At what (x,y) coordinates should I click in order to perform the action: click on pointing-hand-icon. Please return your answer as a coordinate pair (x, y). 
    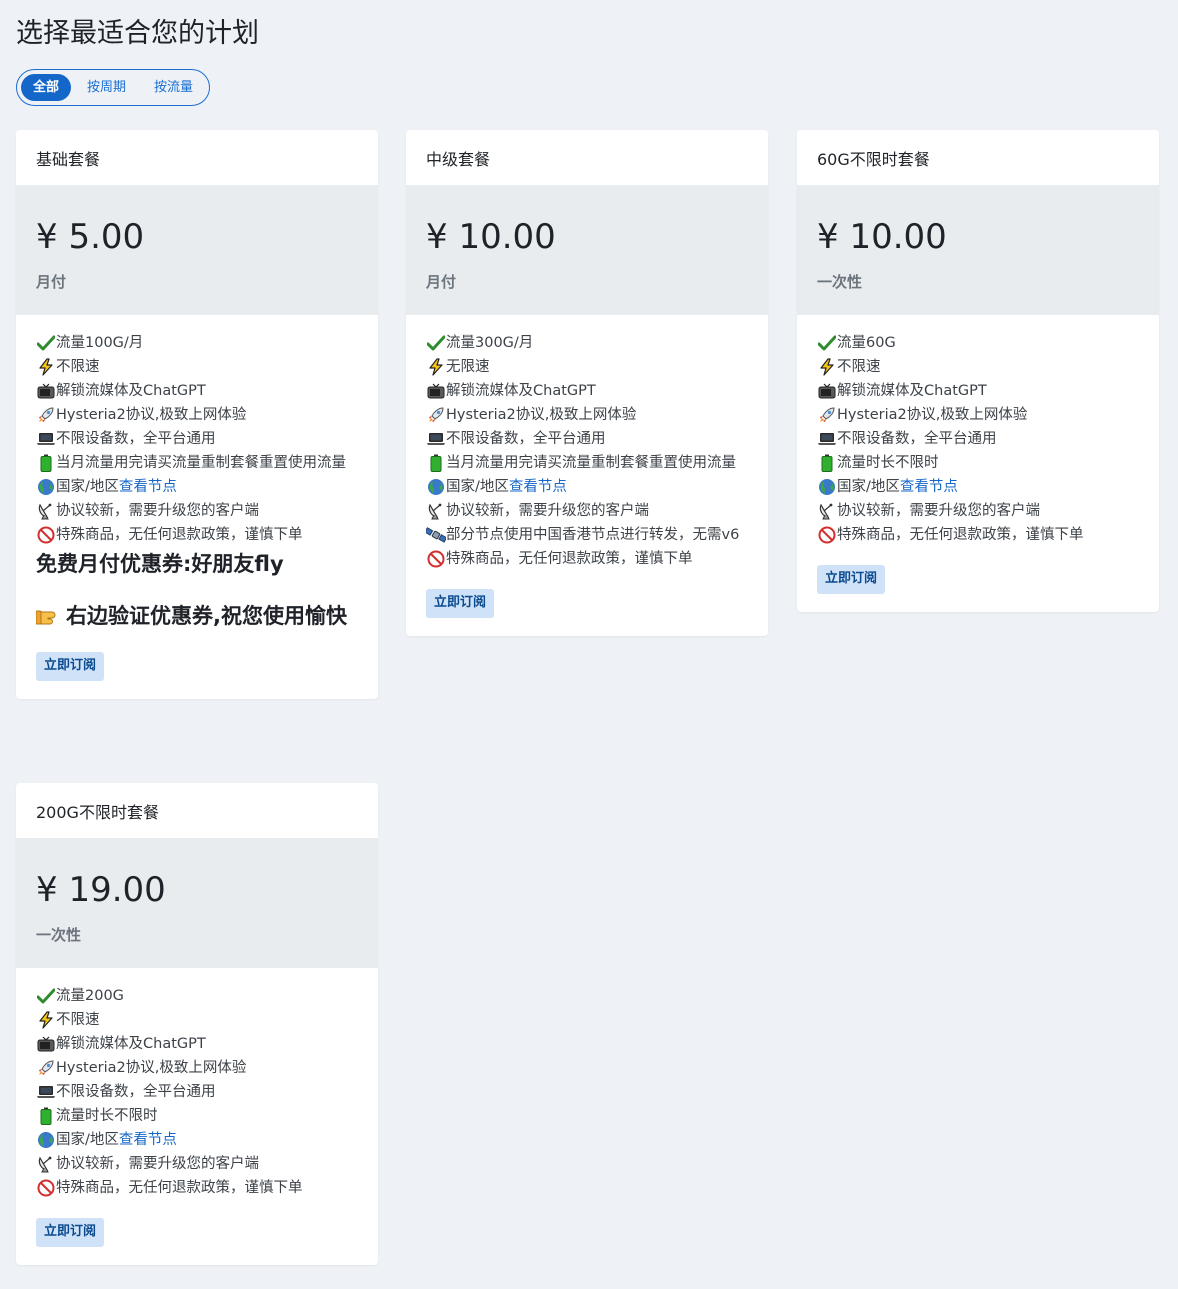
    Looking at the image, I should click on (50, 619).